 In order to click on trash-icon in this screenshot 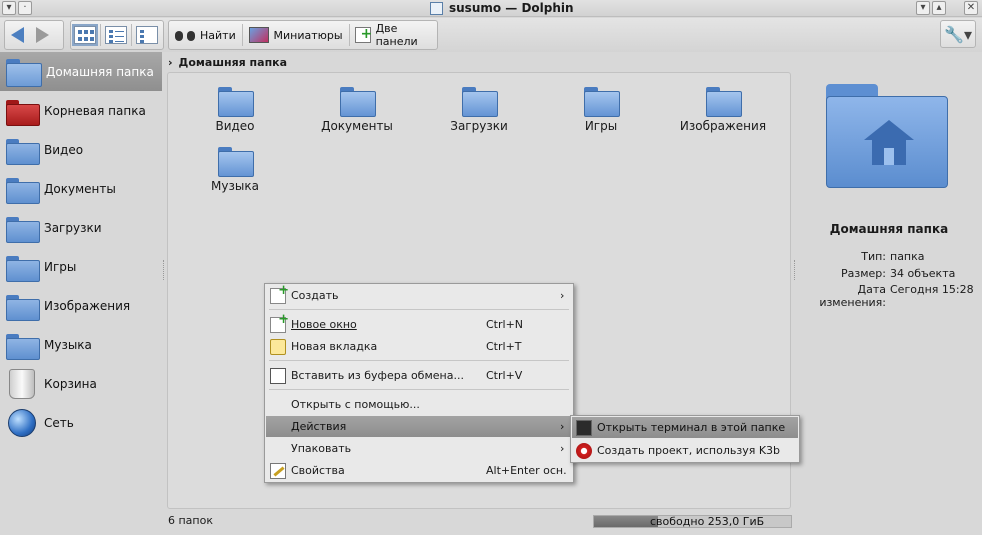, I will do `click(22, 383)`.